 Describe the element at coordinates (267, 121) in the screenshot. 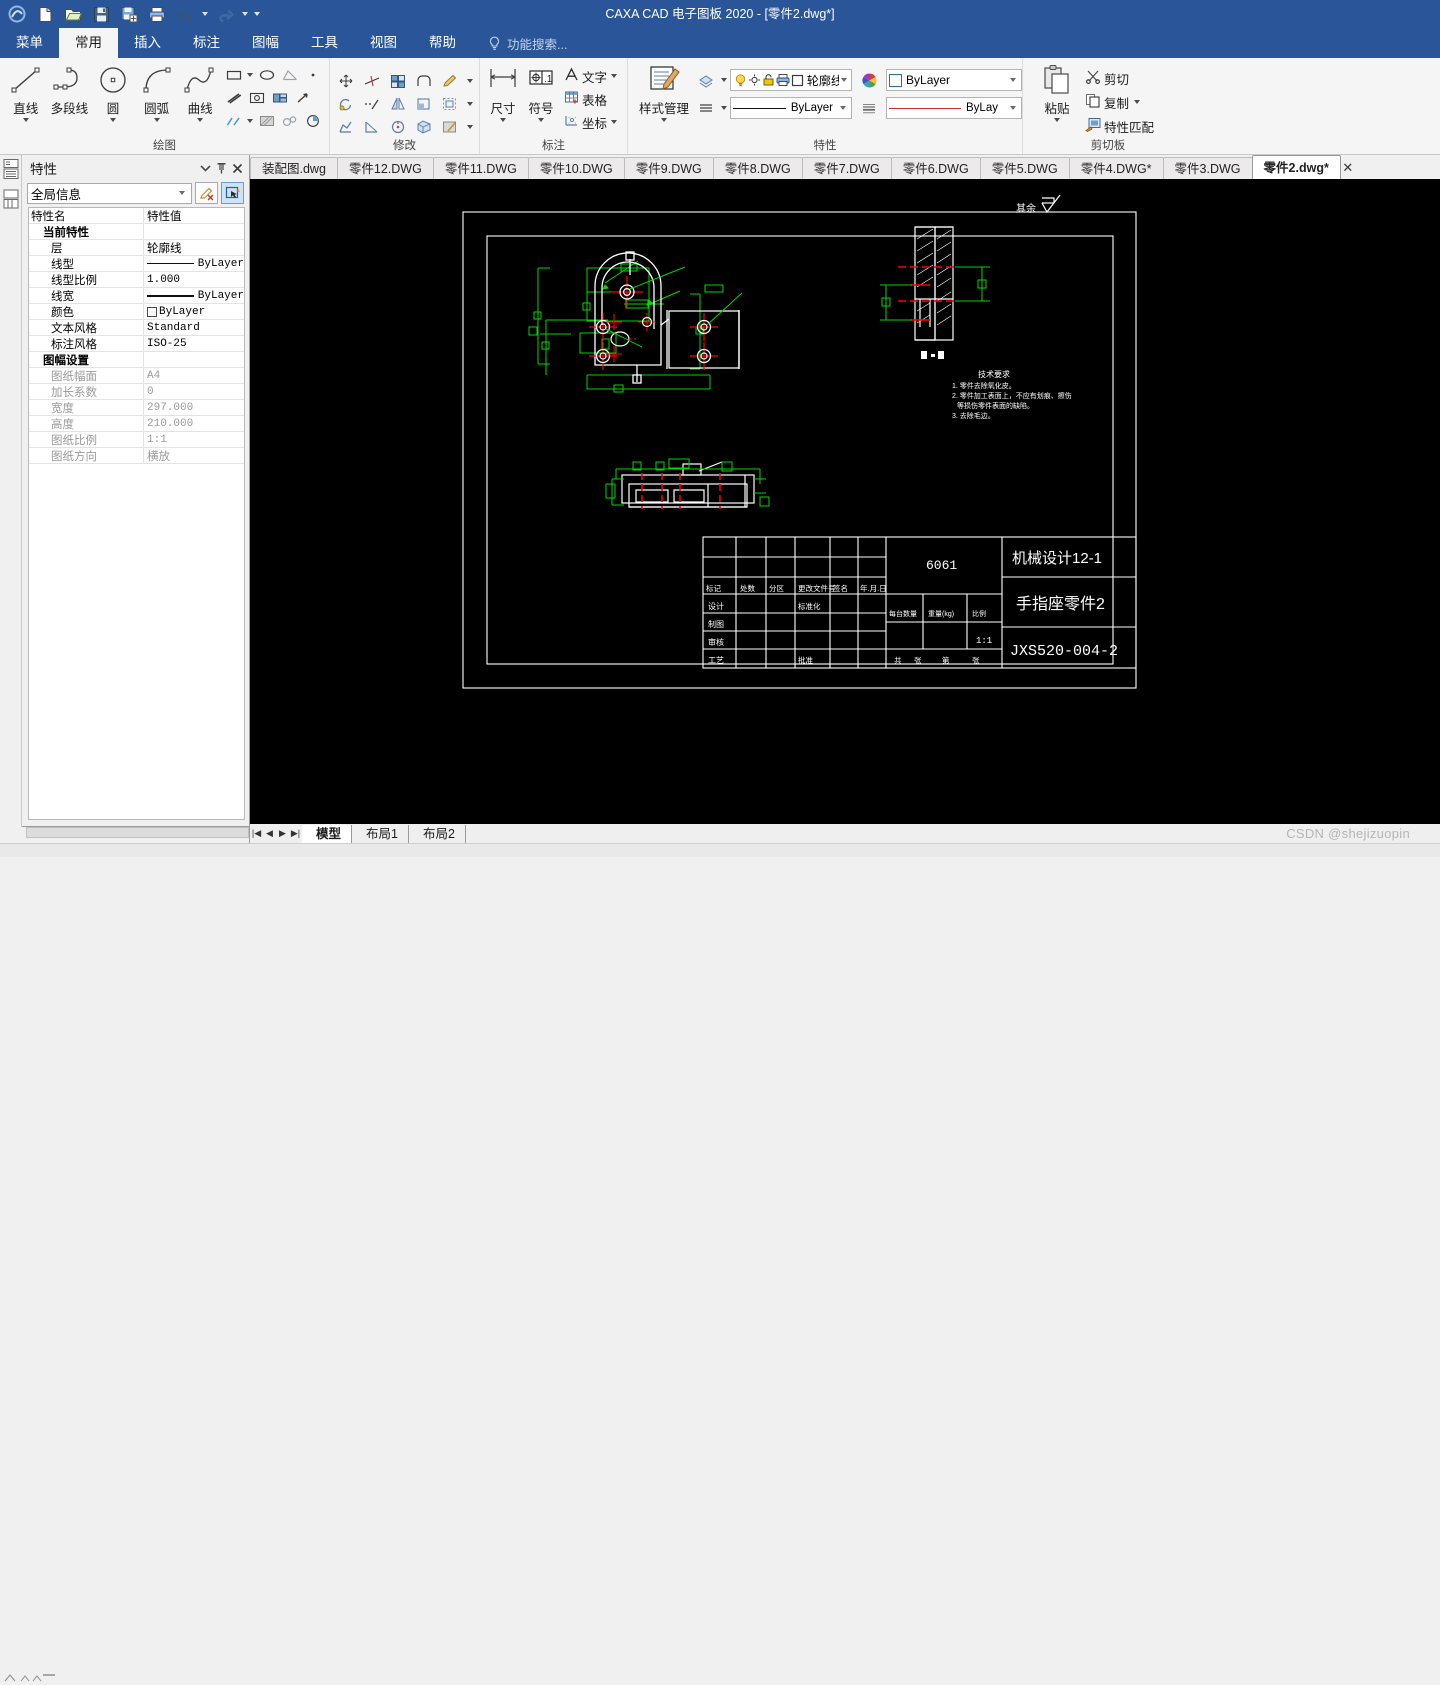

I see `hatch-fill-icon` at that location.